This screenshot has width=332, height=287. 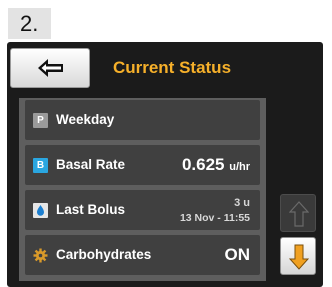 I want to click on row-label: Last Bolus, so click(x=91, y=209).